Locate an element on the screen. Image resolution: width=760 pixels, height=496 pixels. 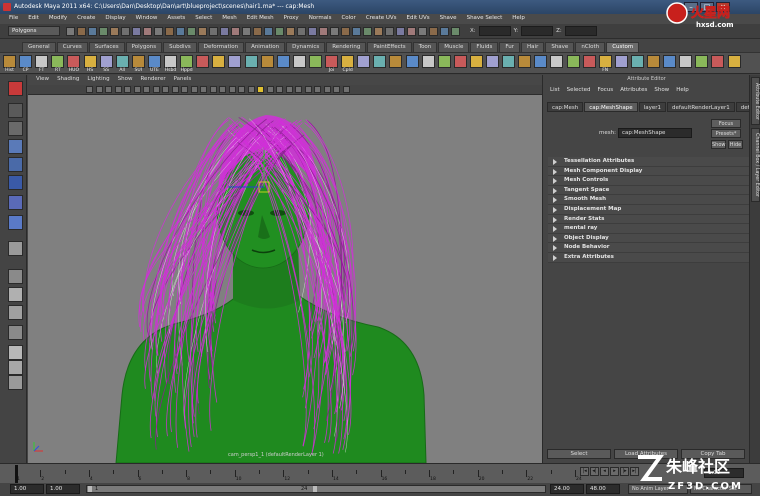
menu-select: Select is located at coordinates (203, 19).